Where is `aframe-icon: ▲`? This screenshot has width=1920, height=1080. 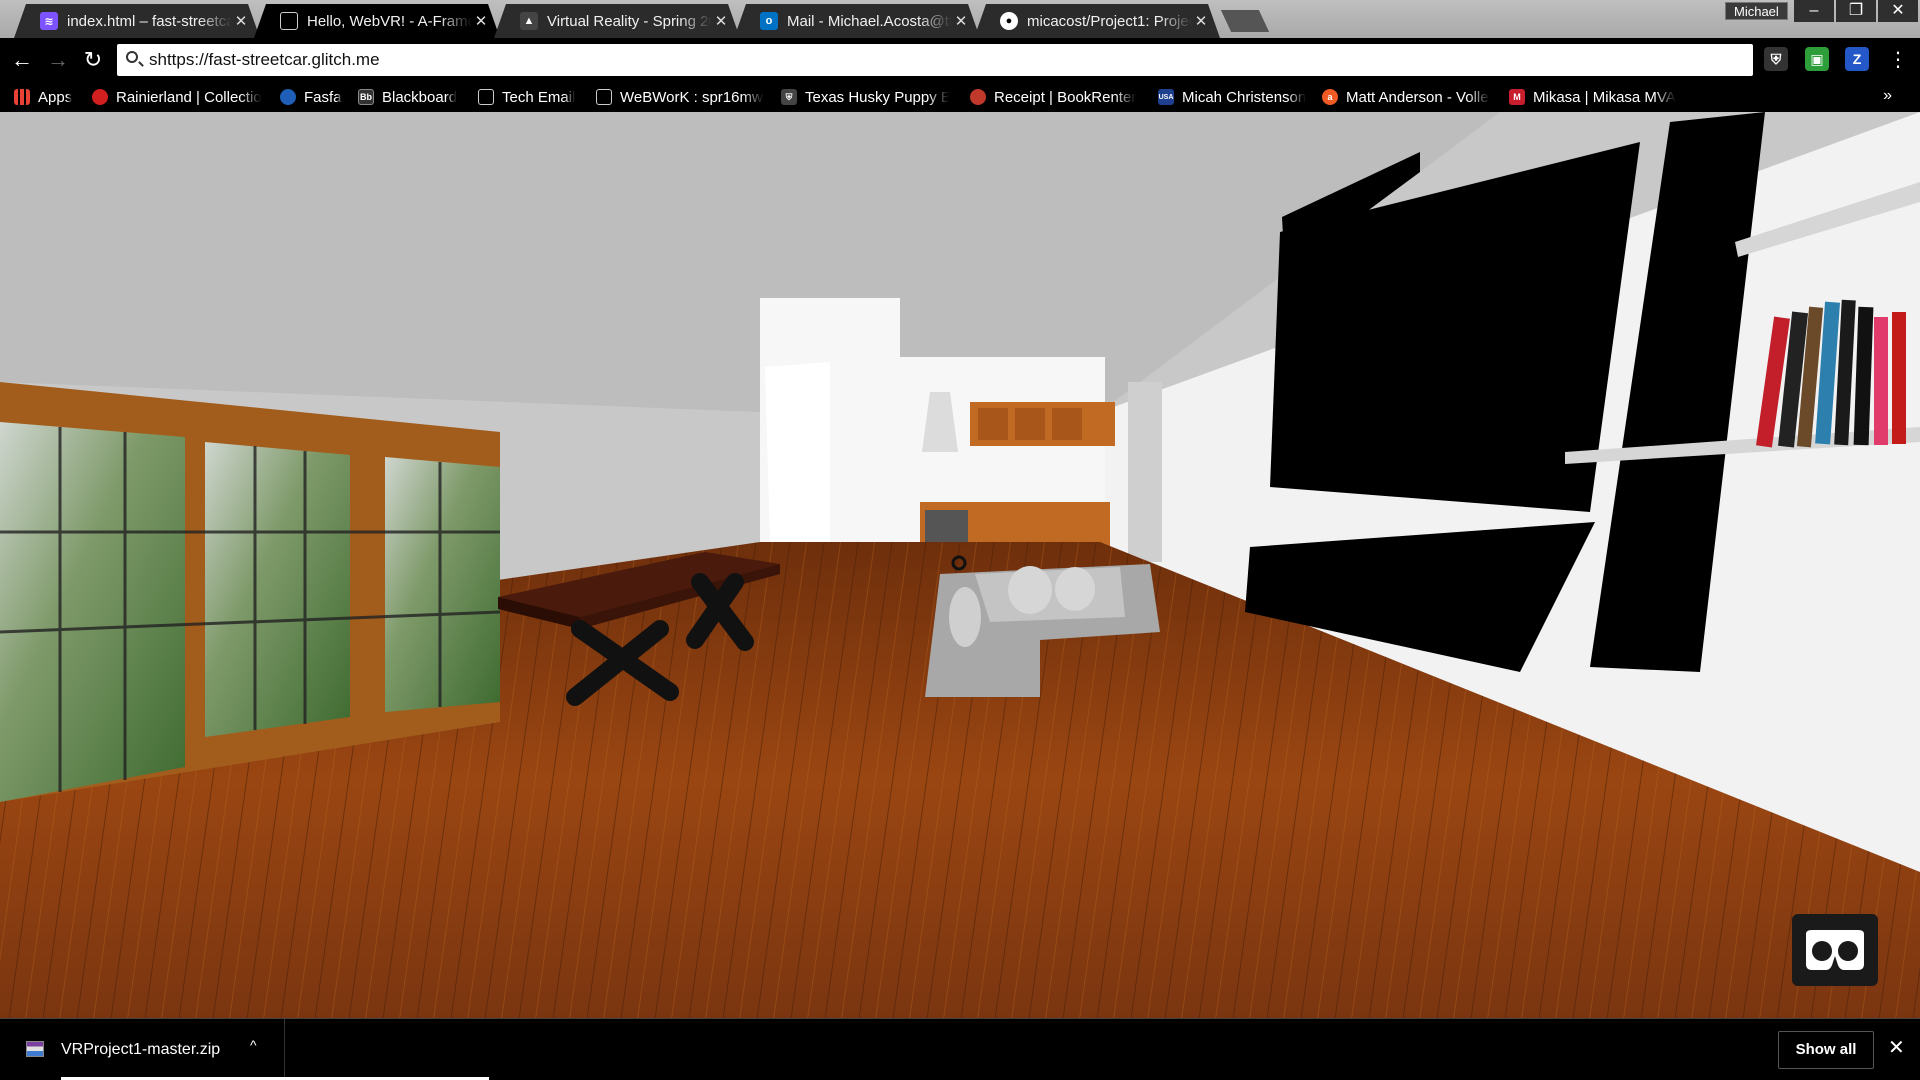
aframe-icon: ▲ is located at coordinates (529, 21).